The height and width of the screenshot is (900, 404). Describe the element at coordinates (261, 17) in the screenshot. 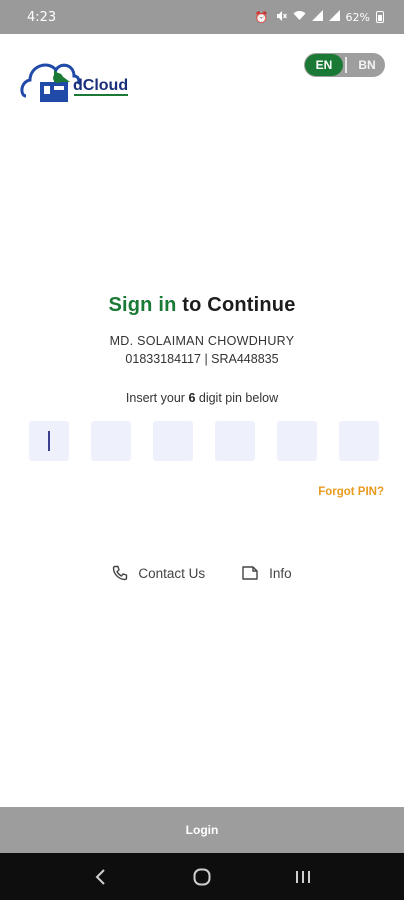

I see `alarm-icon: ⏰` at that location.